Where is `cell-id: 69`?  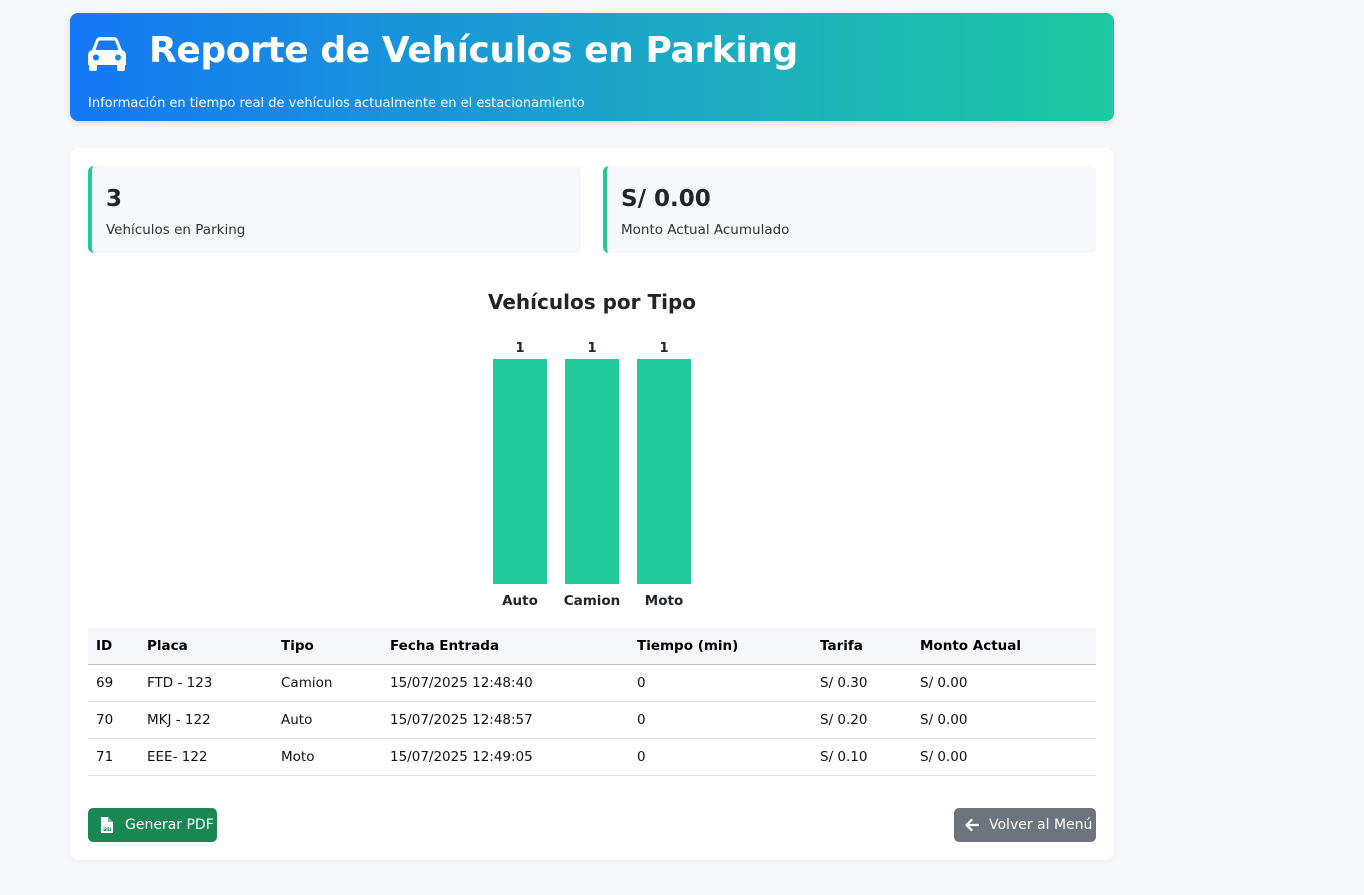
cell-id: 69 is located at coordinates (113, 683).